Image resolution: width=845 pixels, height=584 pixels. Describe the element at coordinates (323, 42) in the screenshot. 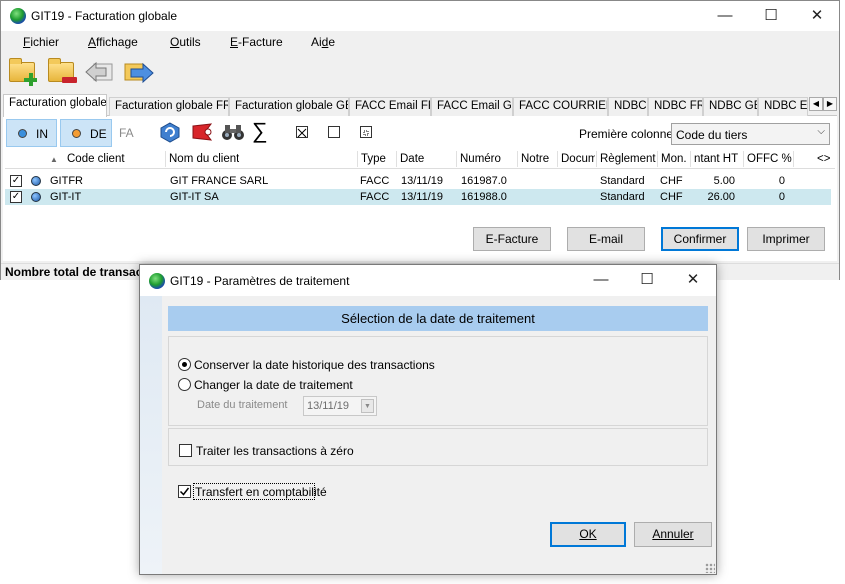

I see `menu-aide: Aide` at that location.